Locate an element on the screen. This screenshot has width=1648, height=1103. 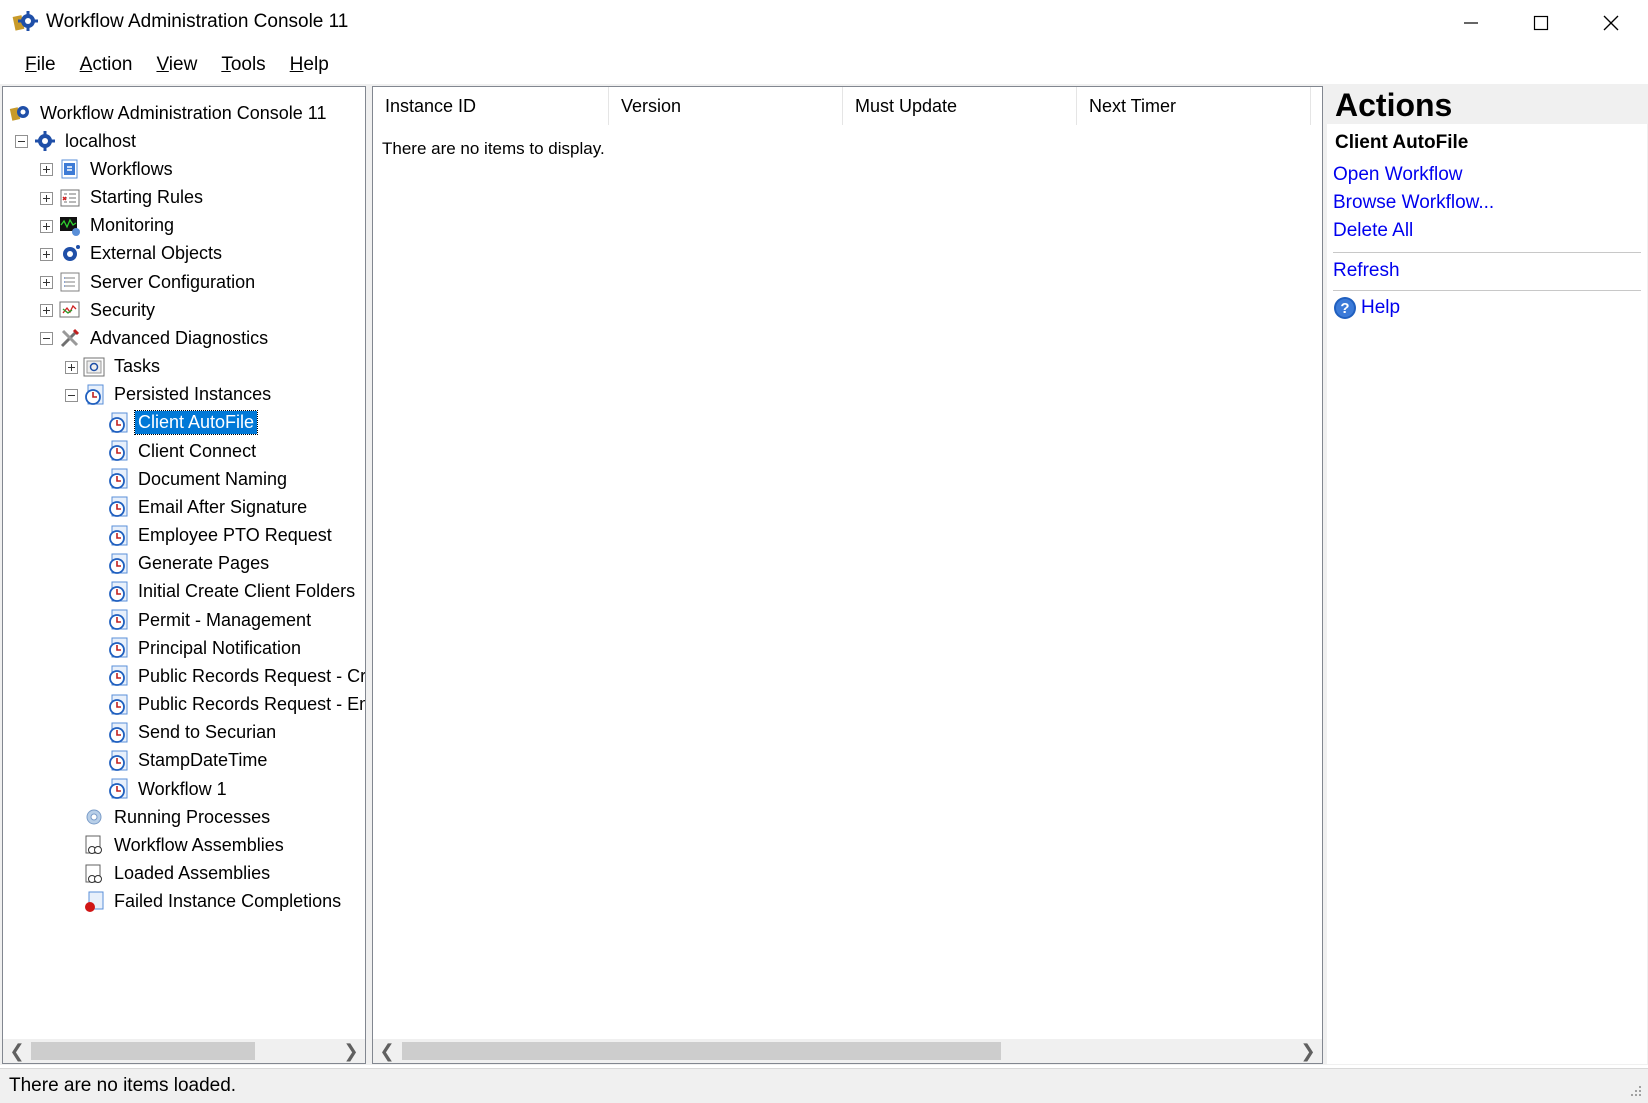
tree-item-initial-create-client-folders: Initial Create Client Folders is located at coordinates (232, 592).